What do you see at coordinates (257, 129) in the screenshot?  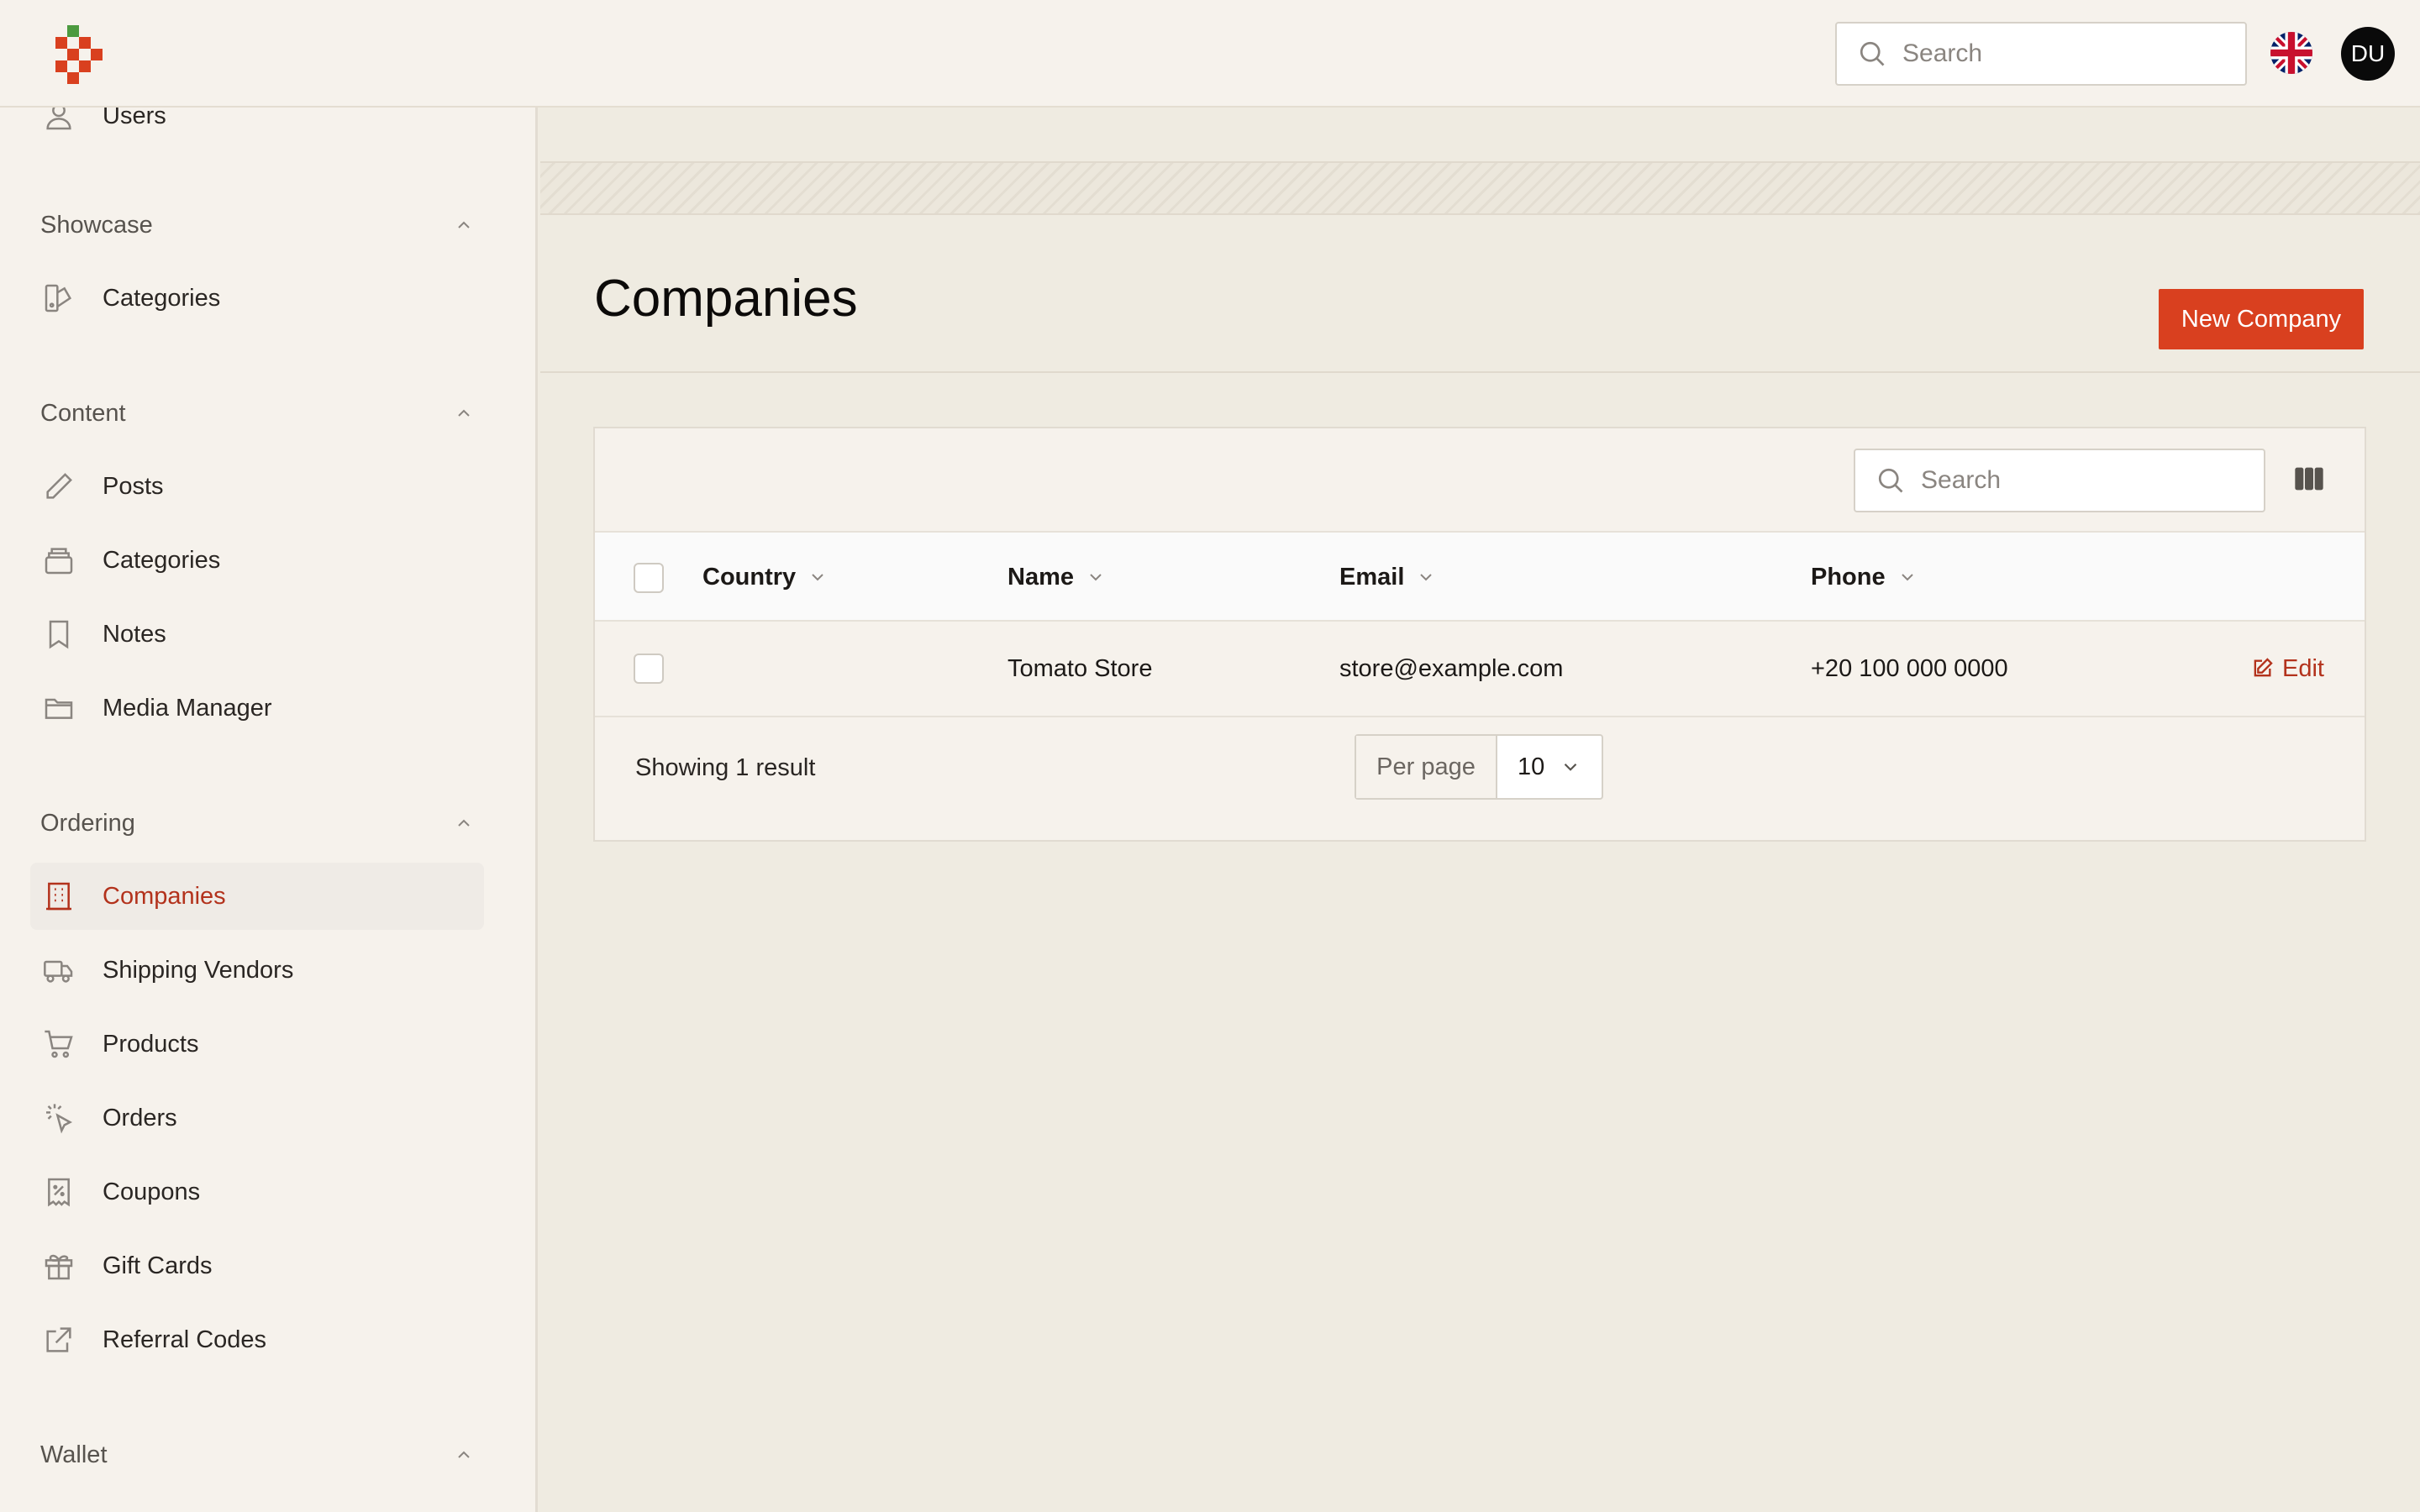 I see `sidebar-item-users: Users` at bounding box center [257, 129].